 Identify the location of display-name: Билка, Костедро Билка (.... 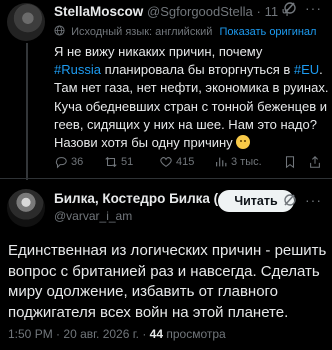
(141, 198).